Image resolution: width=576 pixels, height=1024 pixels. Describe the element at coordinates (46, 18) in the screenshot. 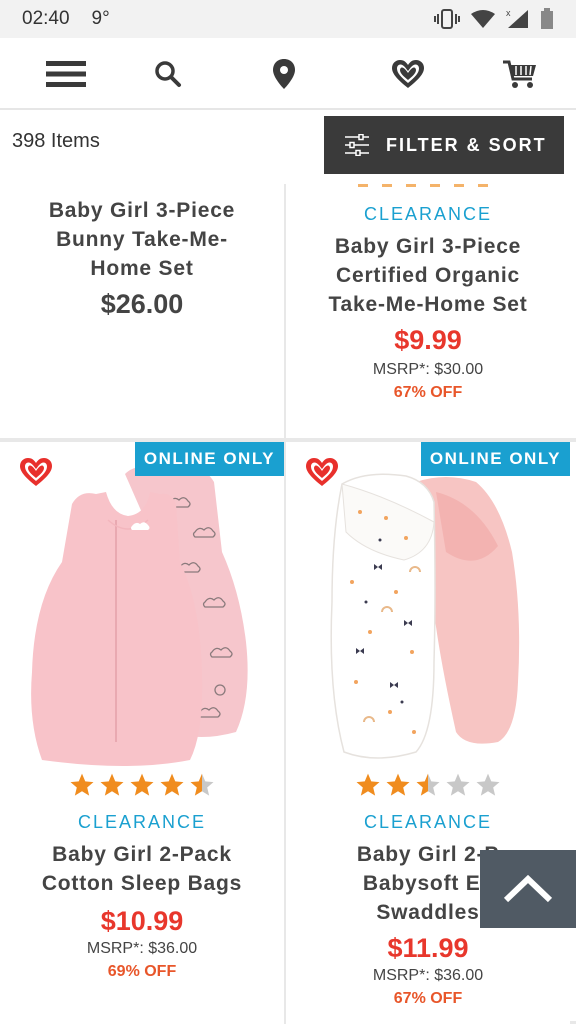

I see `status-time: 02:40` at that location.